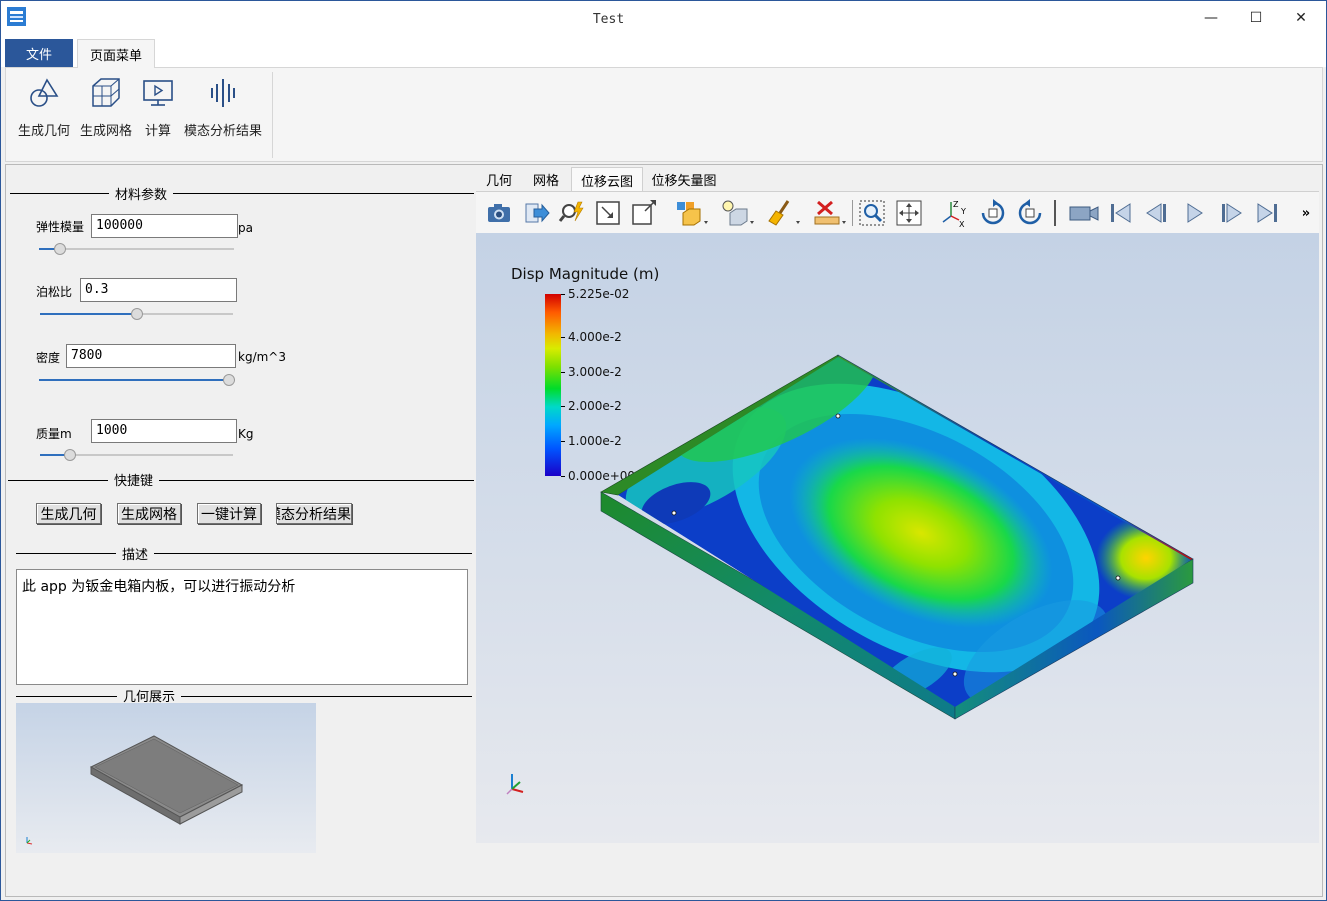  What do you see at coordinates (29, 841) in the screenshot?
I see `axes-icon` at bounding box center [29, 841].